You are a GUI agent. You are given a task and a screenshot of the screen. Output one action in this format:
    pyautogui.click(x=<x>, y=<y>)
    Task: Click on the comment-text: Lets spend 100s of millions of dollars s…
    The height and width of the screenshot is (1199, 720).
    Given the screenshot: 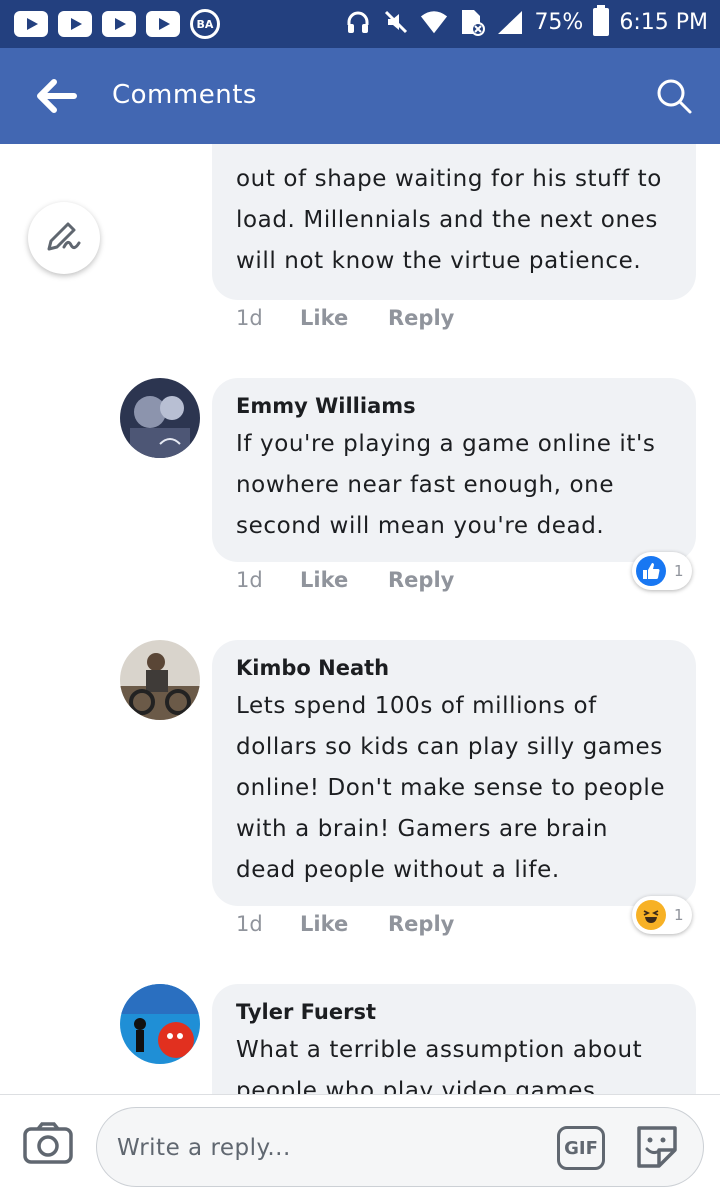 What is the action you would take?
    pyautogui.click(x=451, y=788)
    